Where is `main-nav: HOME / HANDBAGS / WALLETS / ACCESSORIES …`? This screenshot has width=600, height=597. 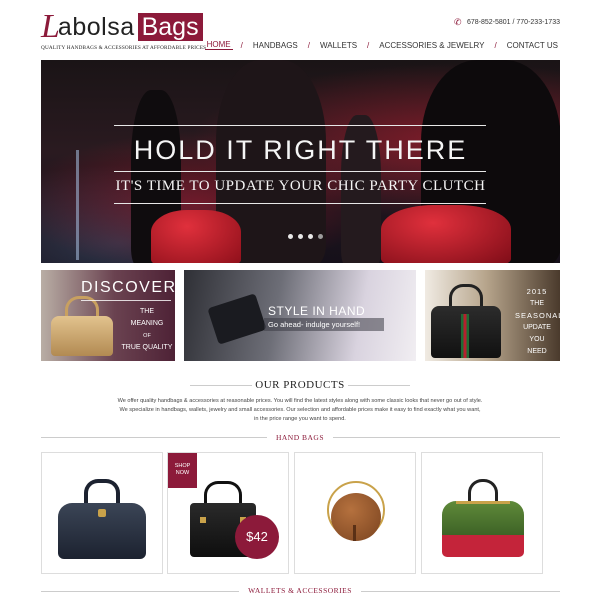
main-nav: HOME / HANDBAGS / WALLETS / ACCESSORIES … is located at coordinates (382, 45).